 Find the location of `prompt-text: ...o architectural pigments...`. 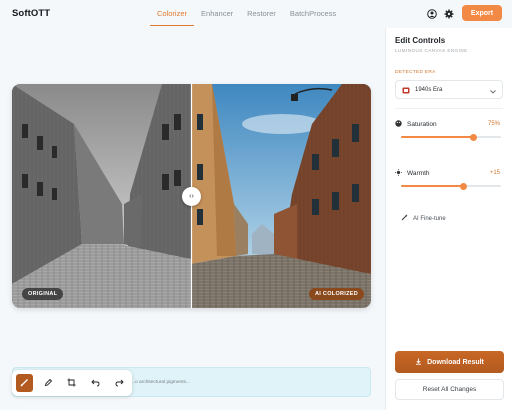

prompt-text: ...o architectural pigments... is located at coordinates (160, 382).